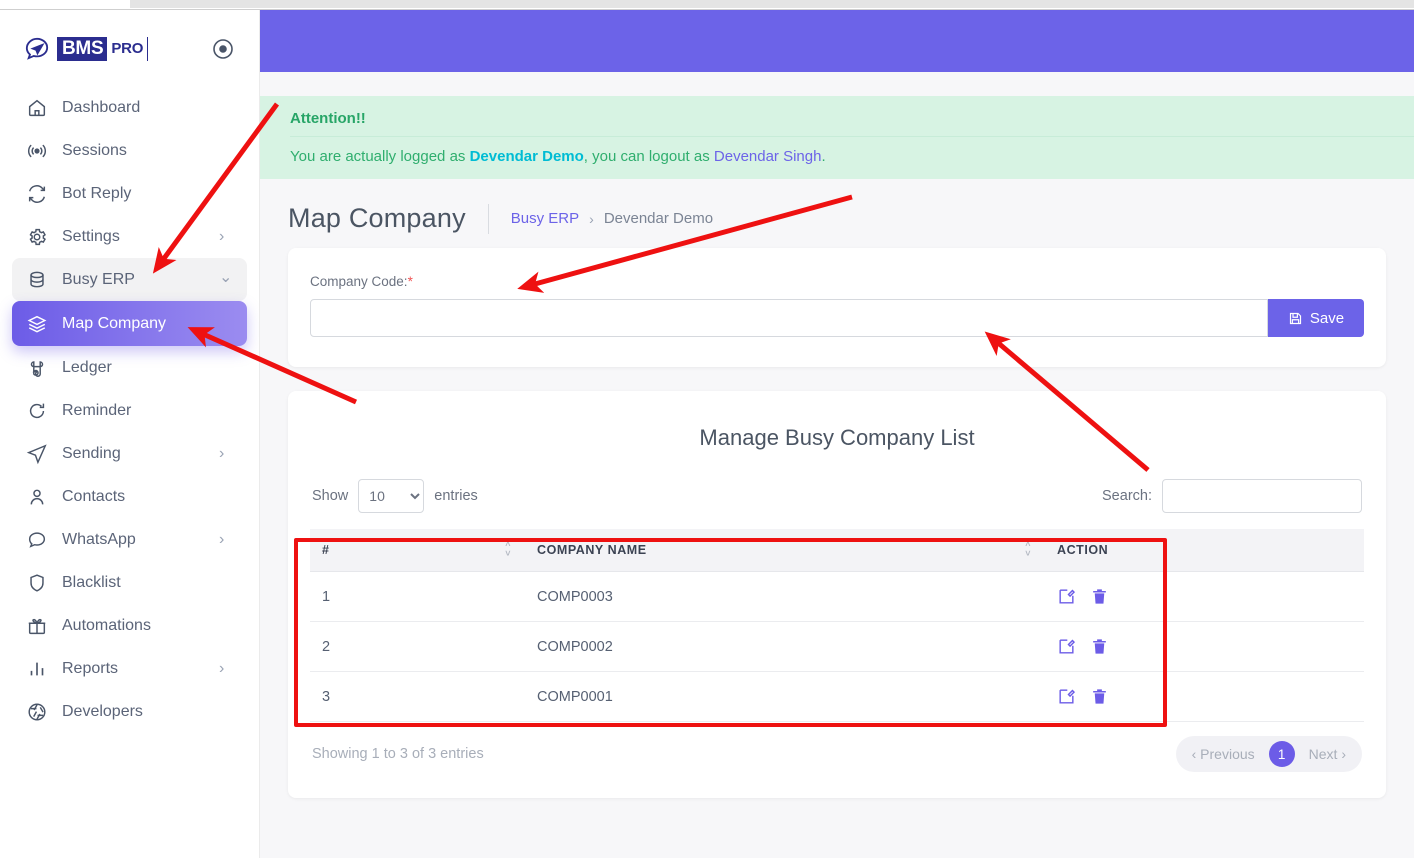  I want to click on sidebar-item-ledger: Ledger, so click(129, 367).